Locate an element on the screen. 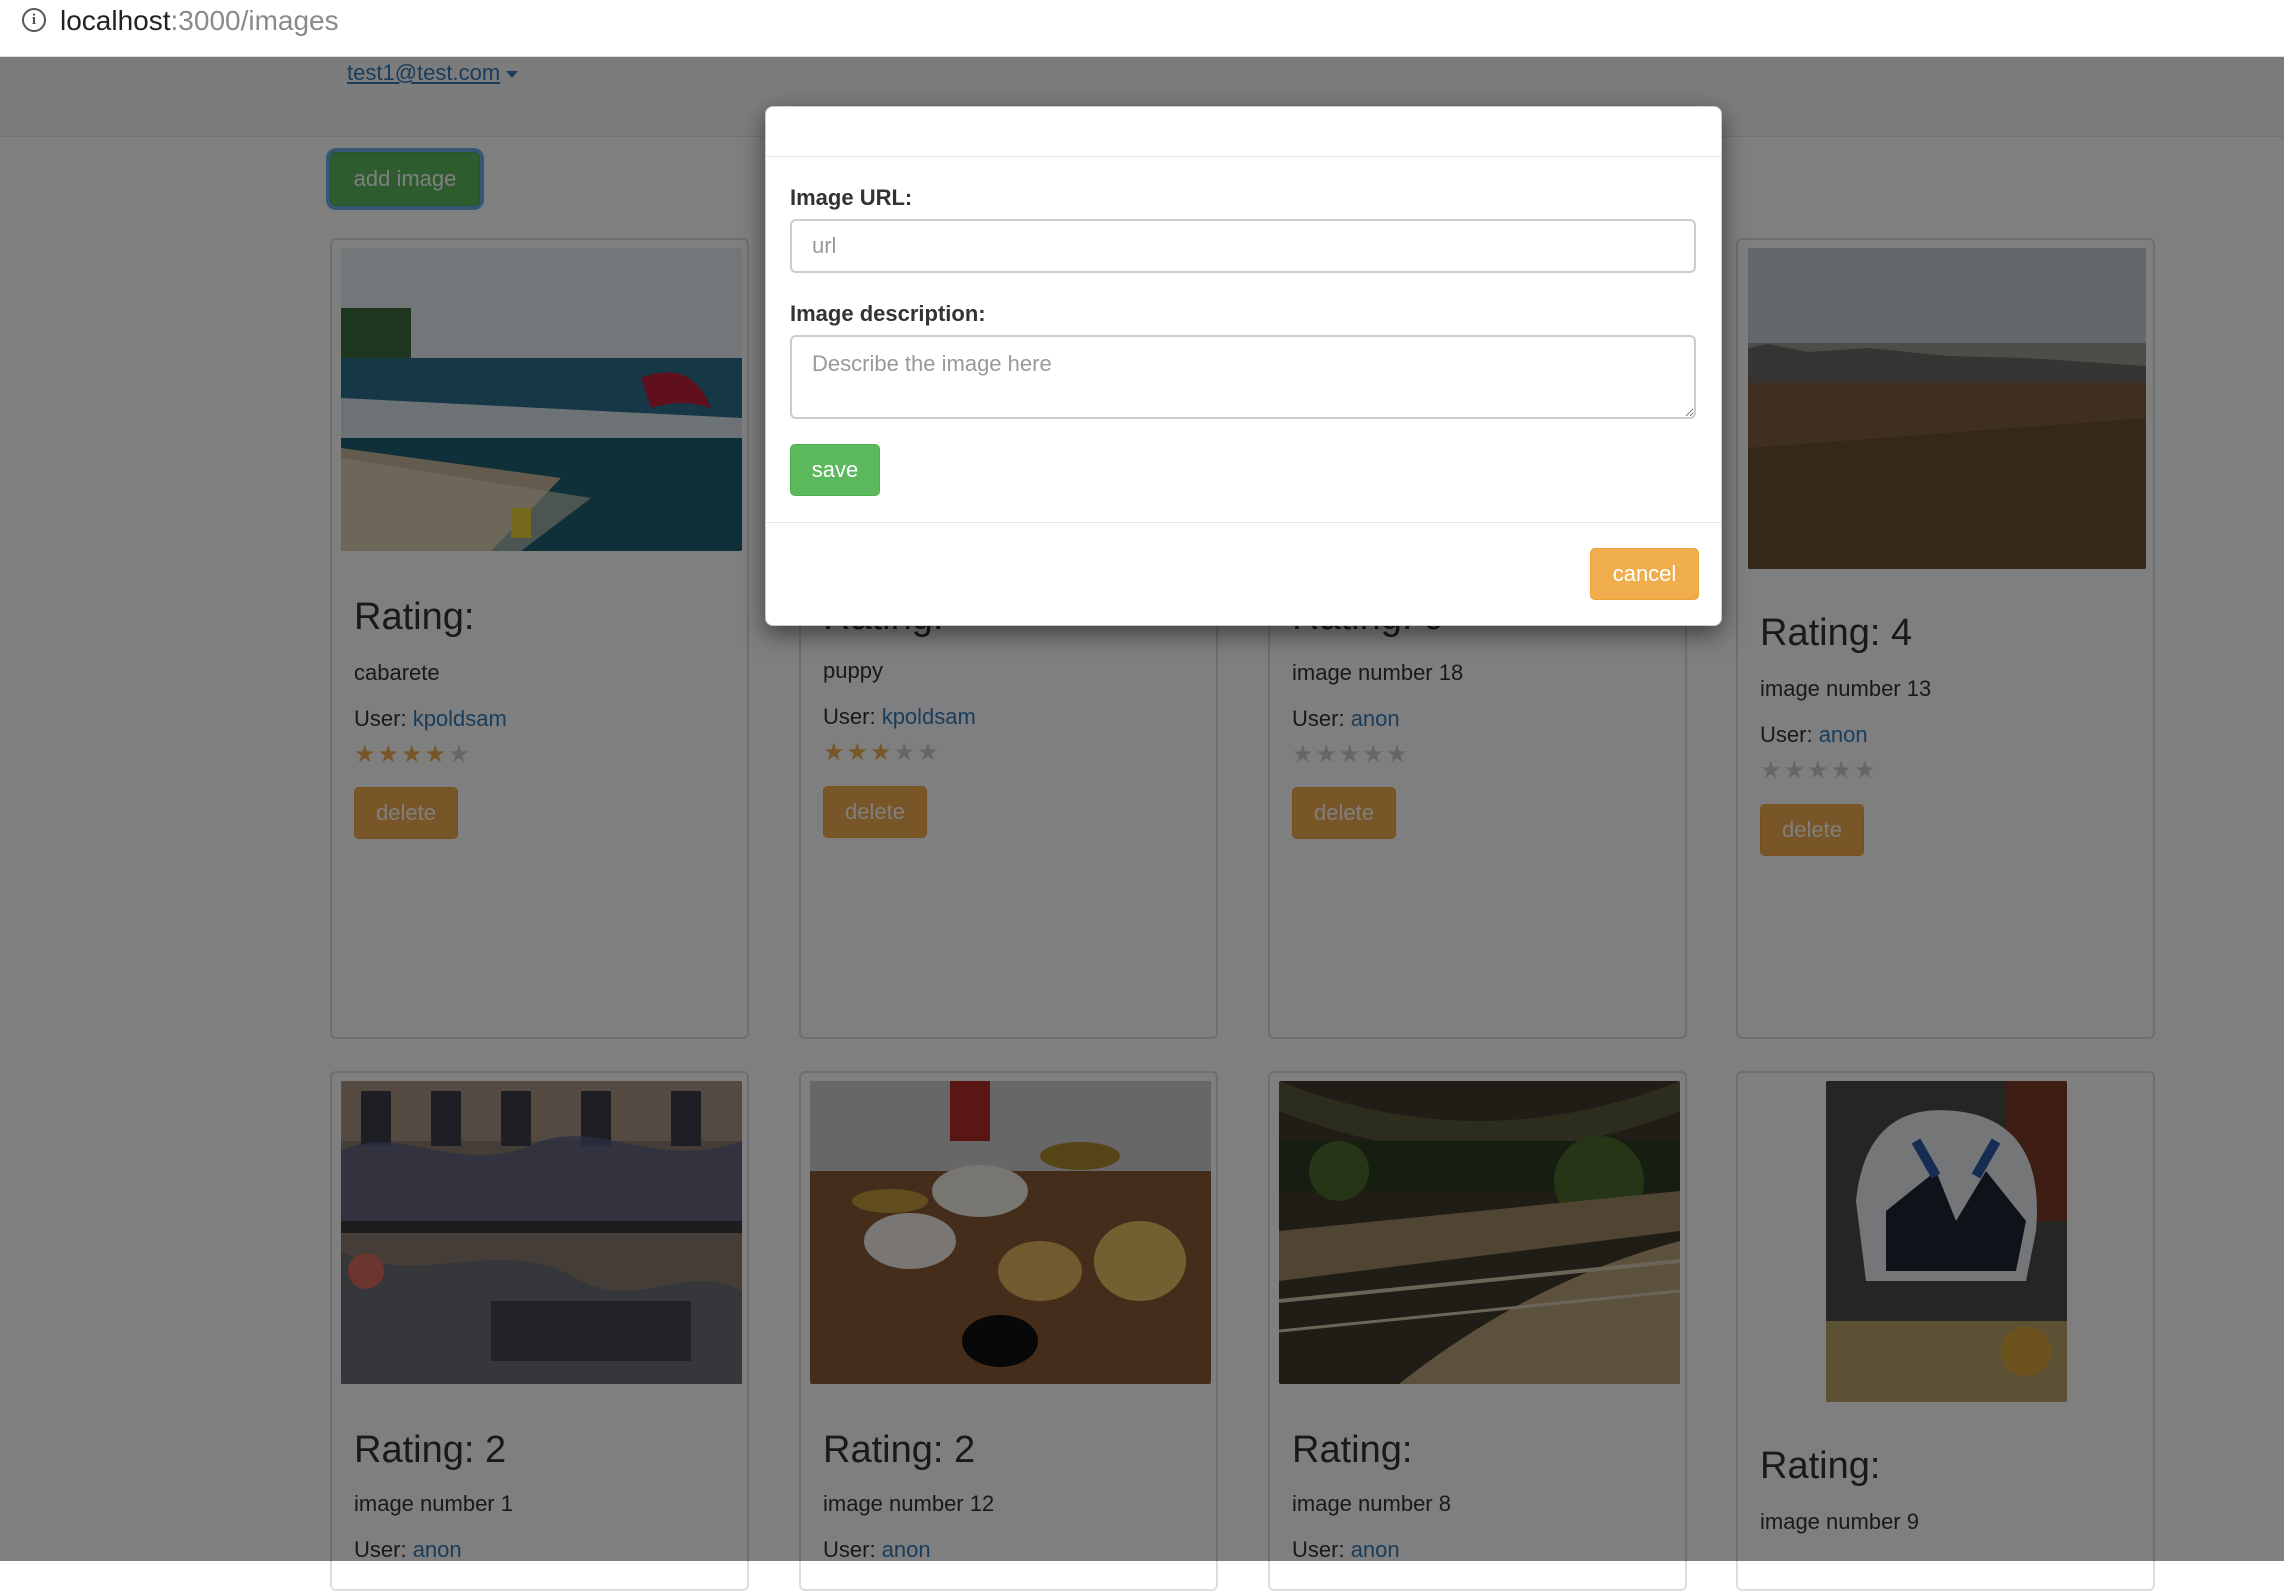 The height and width of the screenshot is (1591, 2284). url-host: localhost is located at coordinates (115, 20).